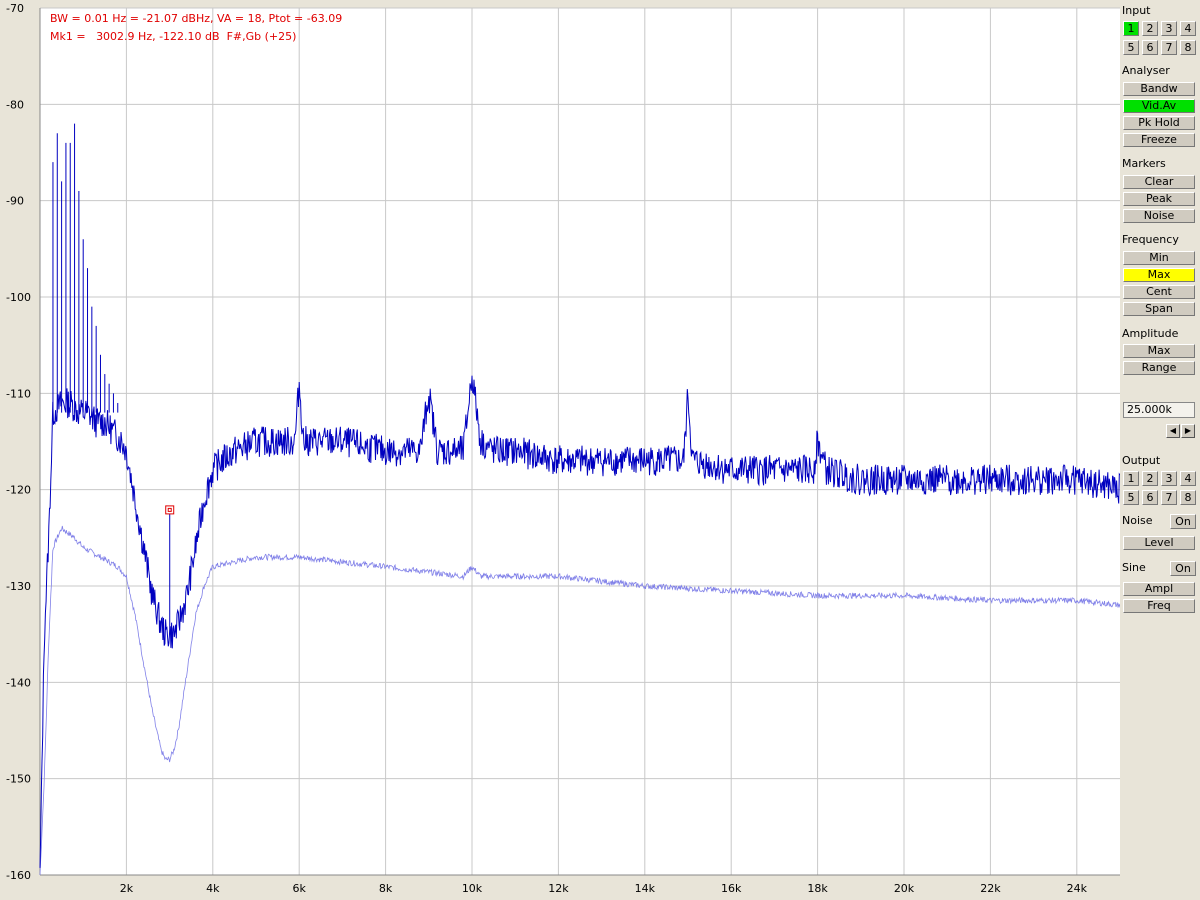 The width and height of the screenshot is (1200, 900). Describe the element at coordinates (1077, 888) in the screenshot. I see `x-tick-label: 24k` at that location.